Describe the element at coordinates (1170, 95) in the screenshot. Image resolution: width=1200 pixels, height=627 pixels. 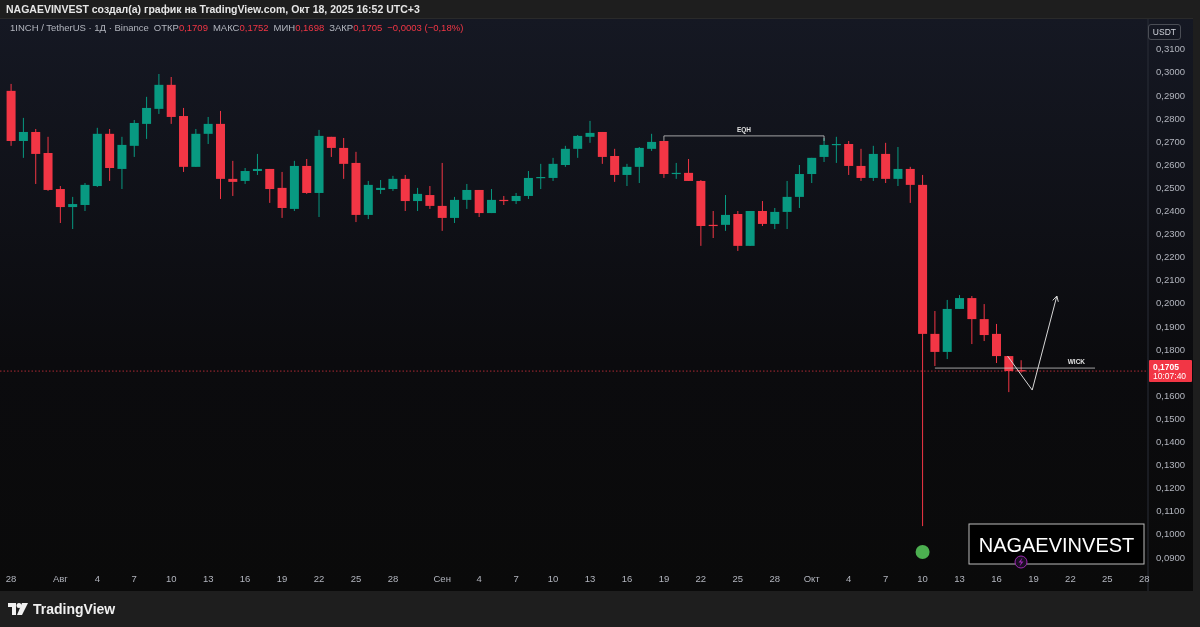
I see `price-label: 0,2900` at that location.